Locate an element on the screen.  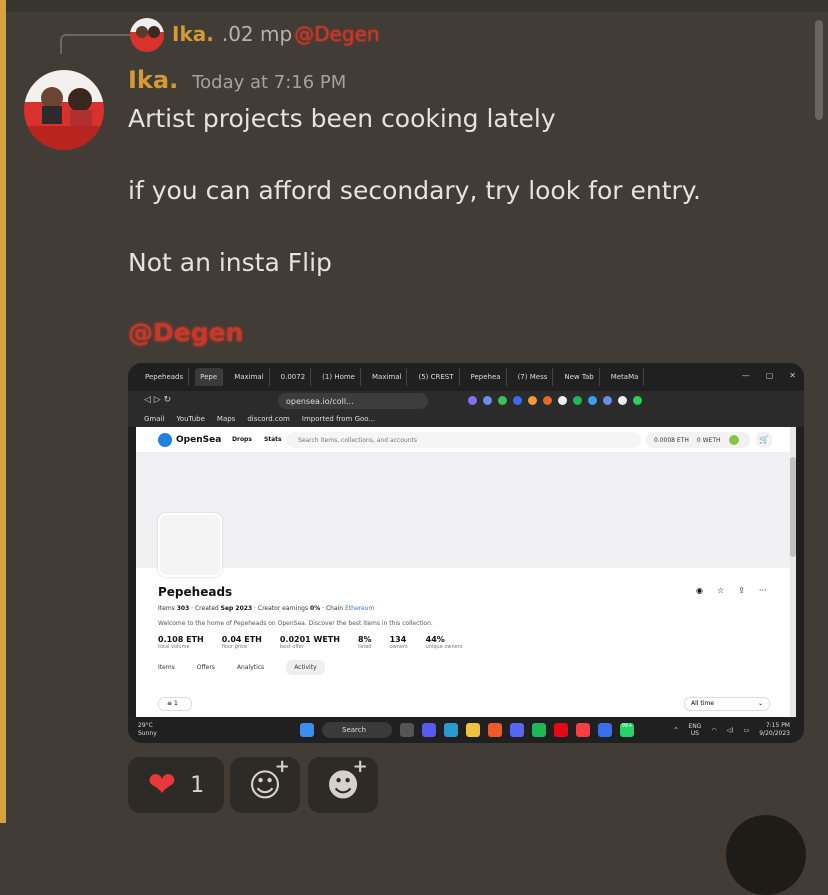
reply-text: .02 mp is located at coordinates (257, 34).